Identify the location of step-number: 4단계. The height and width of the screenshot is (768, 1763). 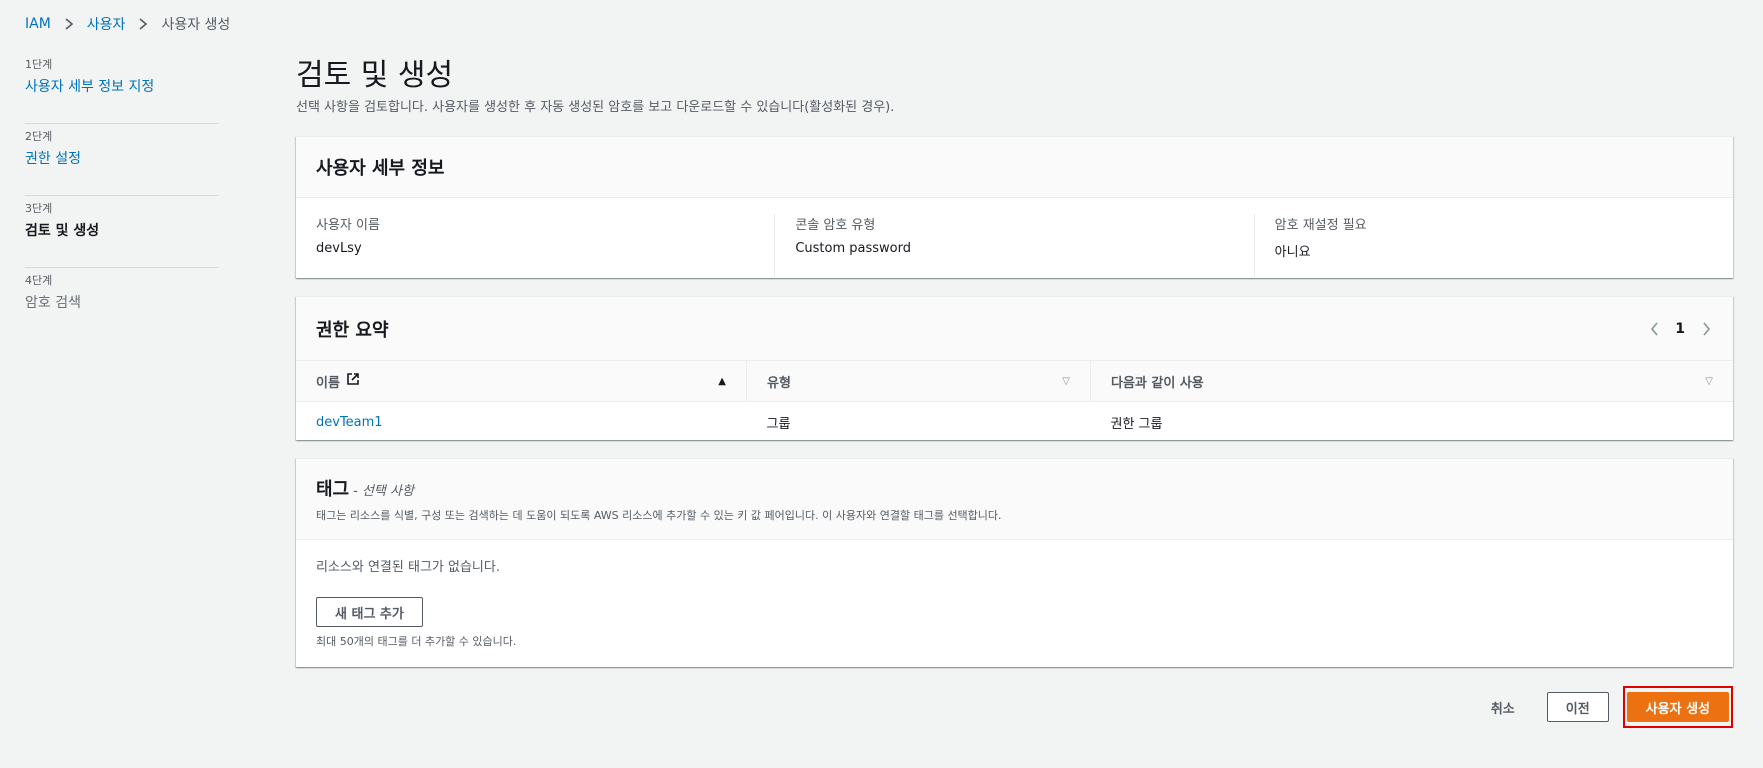
(39, 280).